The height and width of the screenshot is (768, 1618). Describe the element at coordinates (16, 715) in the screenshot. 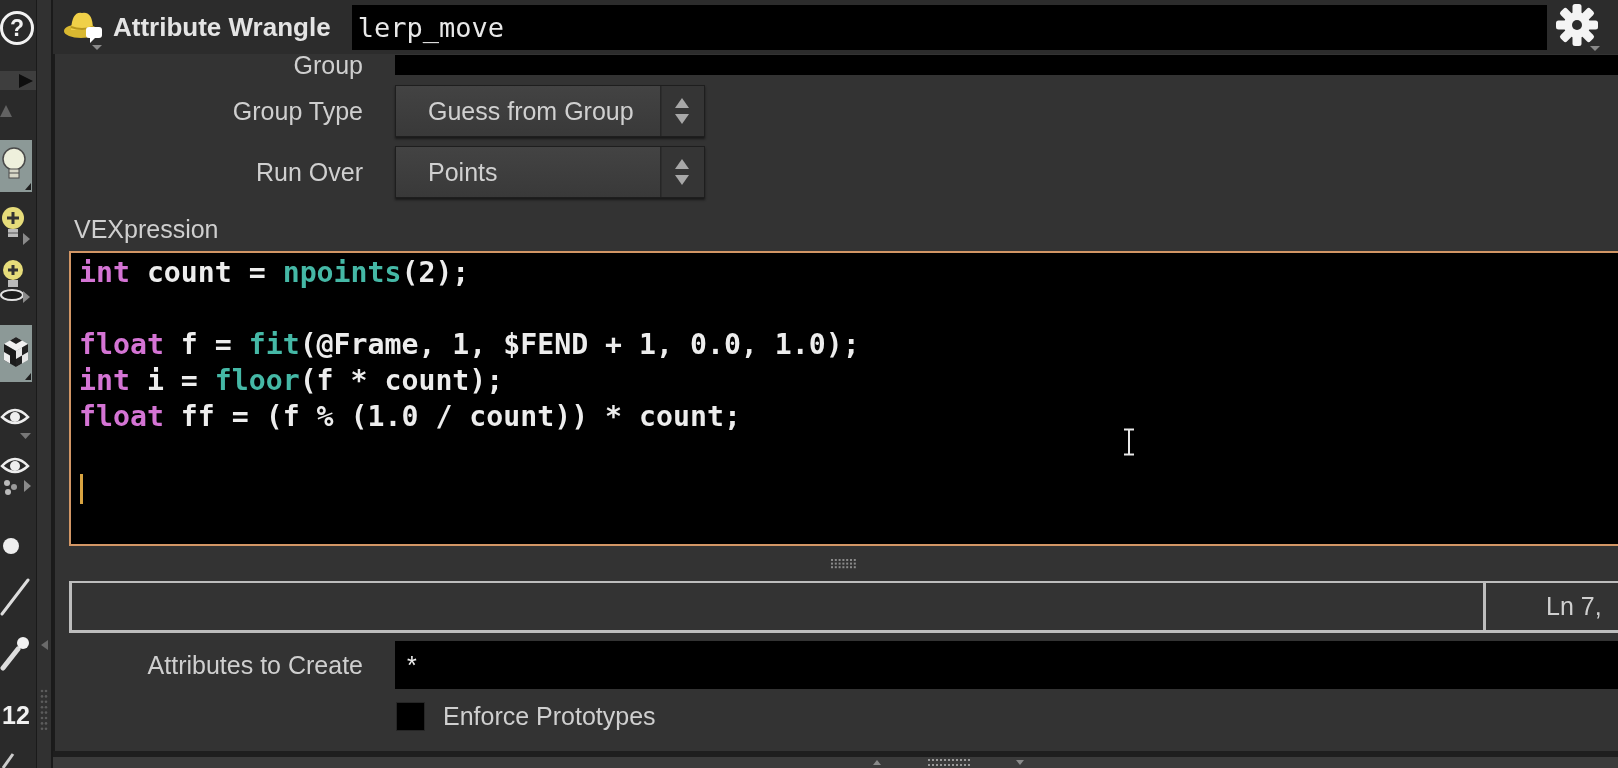

I see `number-label: 12` at that location.